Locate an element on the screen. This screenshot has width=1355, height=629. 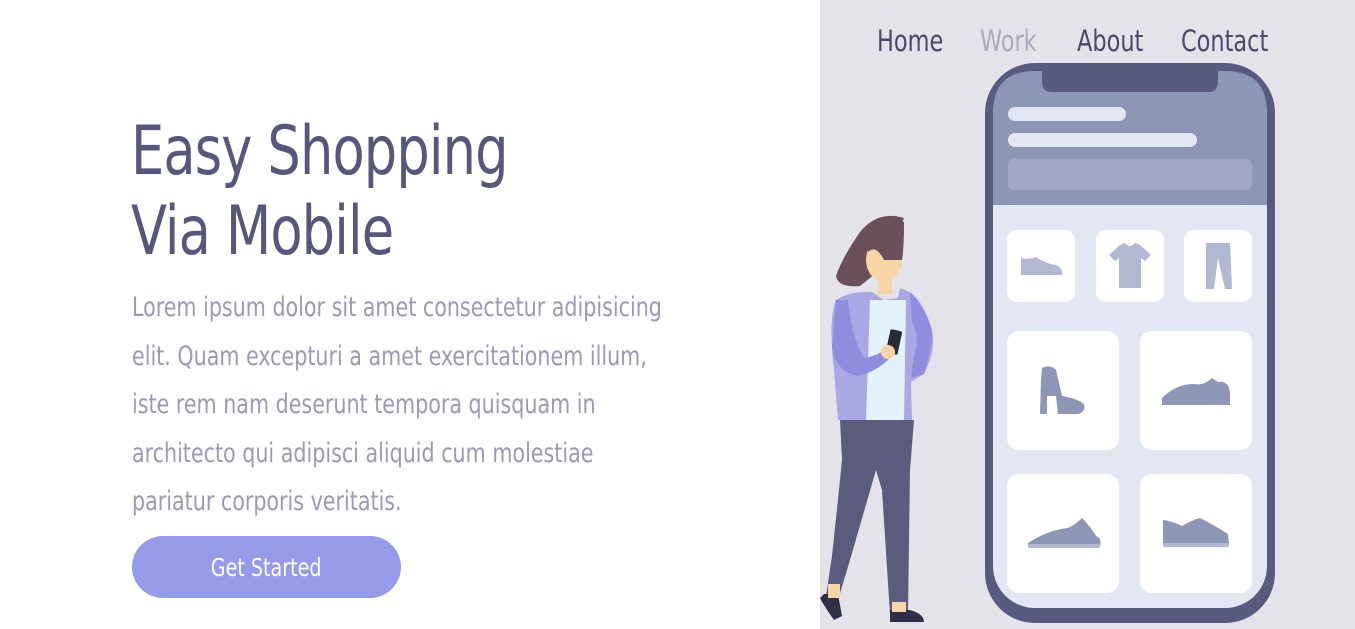
hero-title-line-1: Easy Shopping is located at coordinates (320, 151).